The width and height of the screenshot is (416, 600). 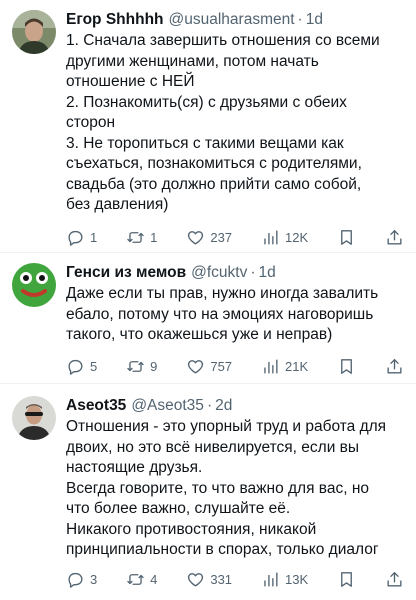 I want to click on views-button: 13K, so click(x=284, y=579).